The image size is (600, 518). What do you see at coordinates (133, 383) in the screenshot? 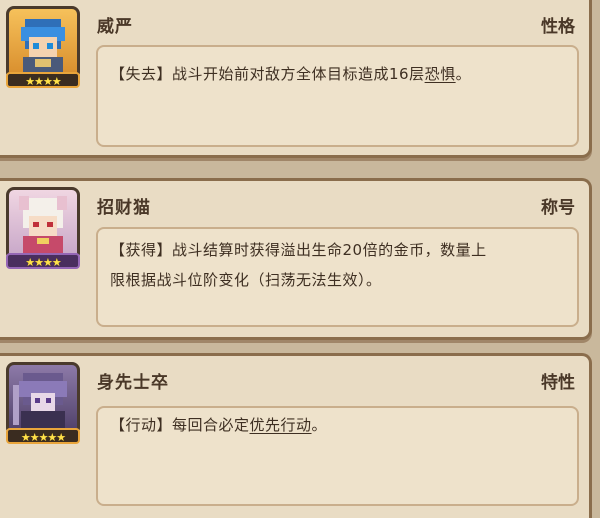
I see `trait-name: 身先士卒` at bounding box center [133, 383].